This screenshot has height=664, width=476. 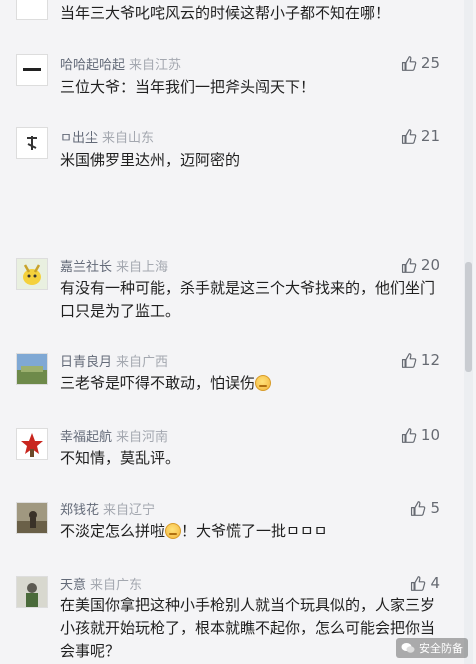 I want to click on like-button: 25, so click(x=420, y=63).